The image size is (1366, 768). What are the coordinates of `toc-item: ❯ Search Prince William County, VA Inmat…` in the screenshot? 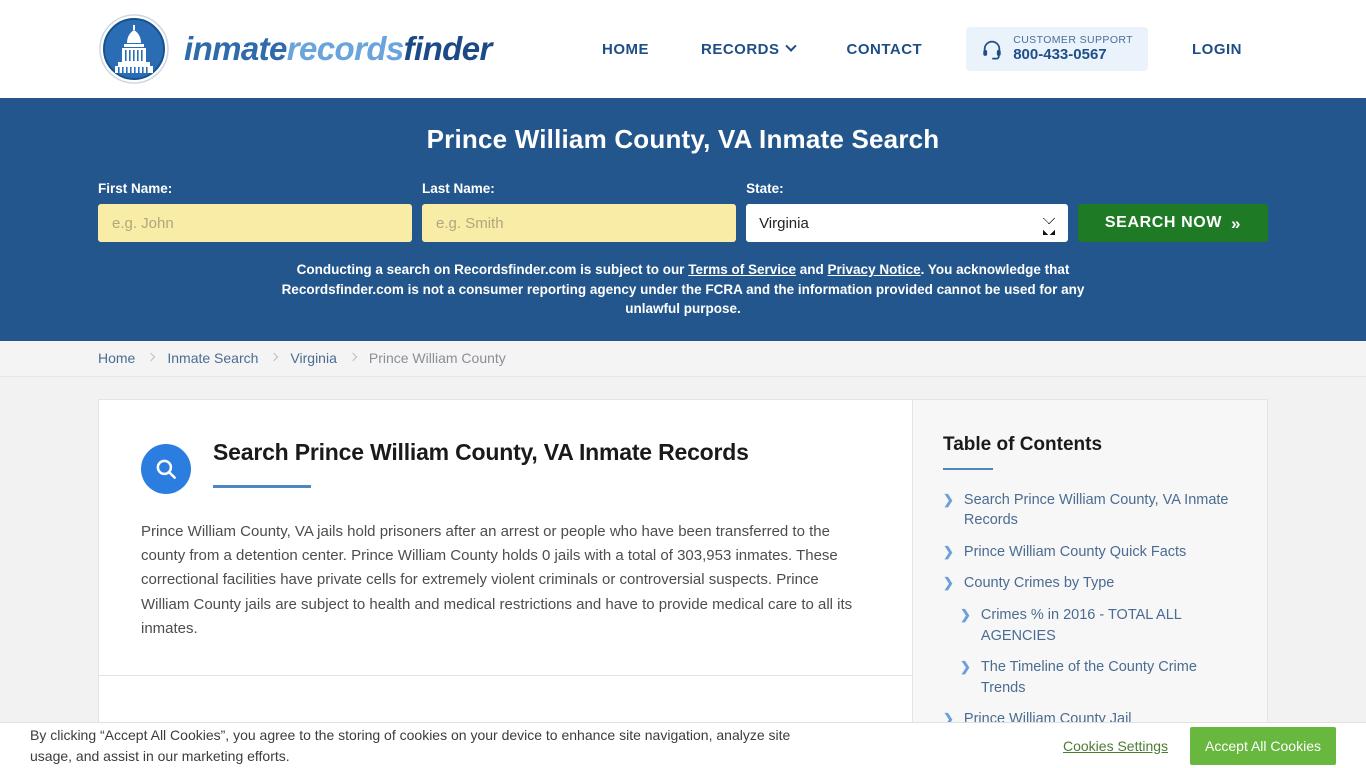 It's located at (1090, 510).